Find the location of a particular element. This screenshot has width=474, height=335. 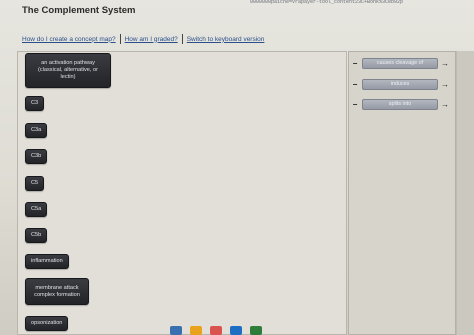

concept-c3: C3 is located at coordinates (35, 103).